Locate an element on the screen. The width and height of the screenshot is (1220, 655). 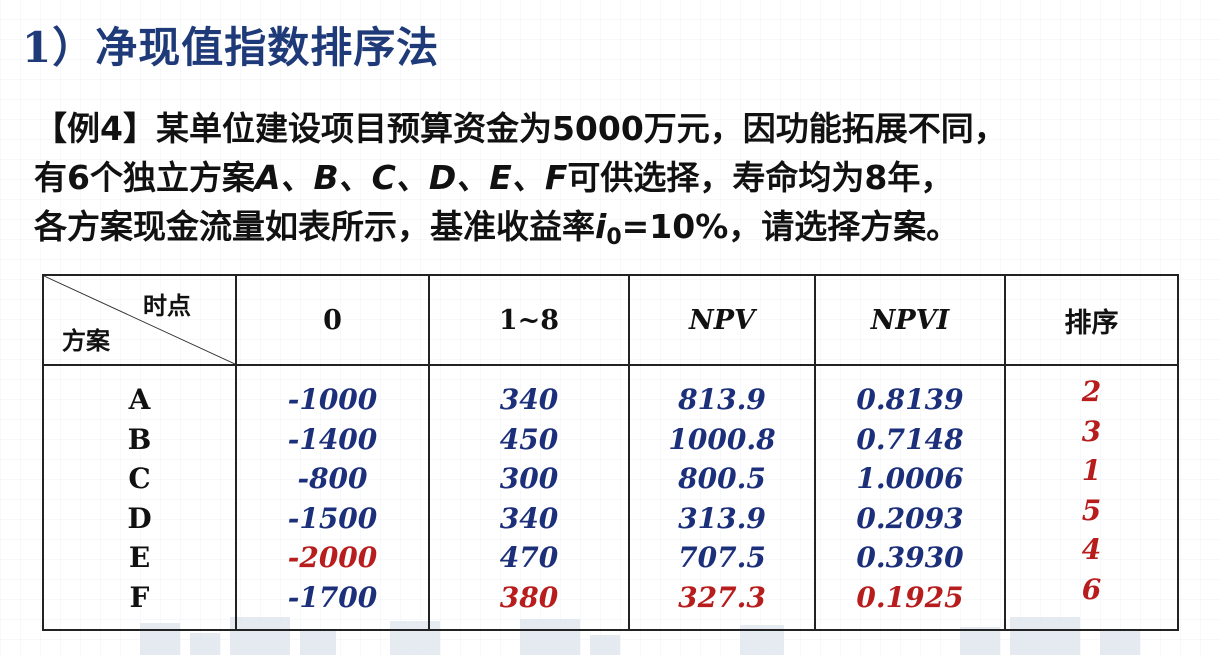
corner-time-label: 时点 is located at coordinates (167, 305).